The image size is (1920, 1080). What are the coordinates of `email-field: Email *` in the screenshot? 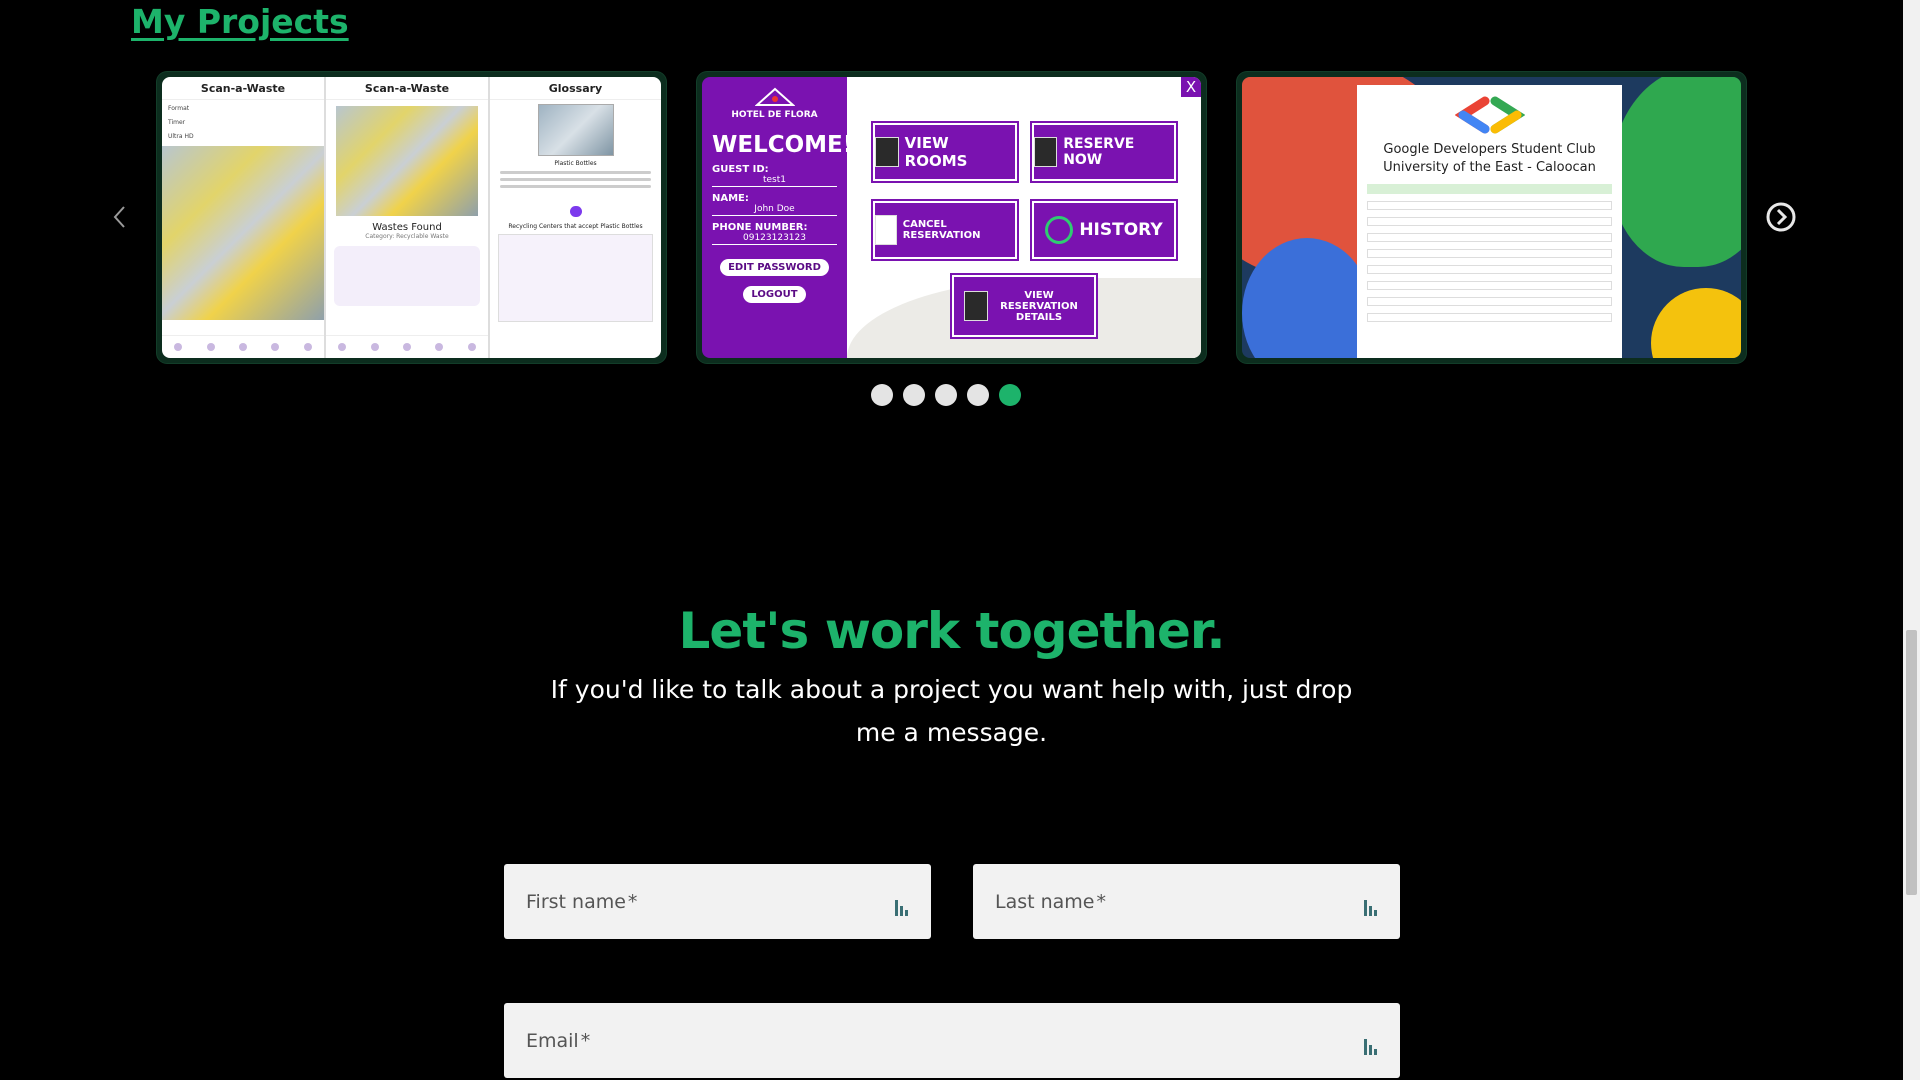 It's located at (952, 1040).